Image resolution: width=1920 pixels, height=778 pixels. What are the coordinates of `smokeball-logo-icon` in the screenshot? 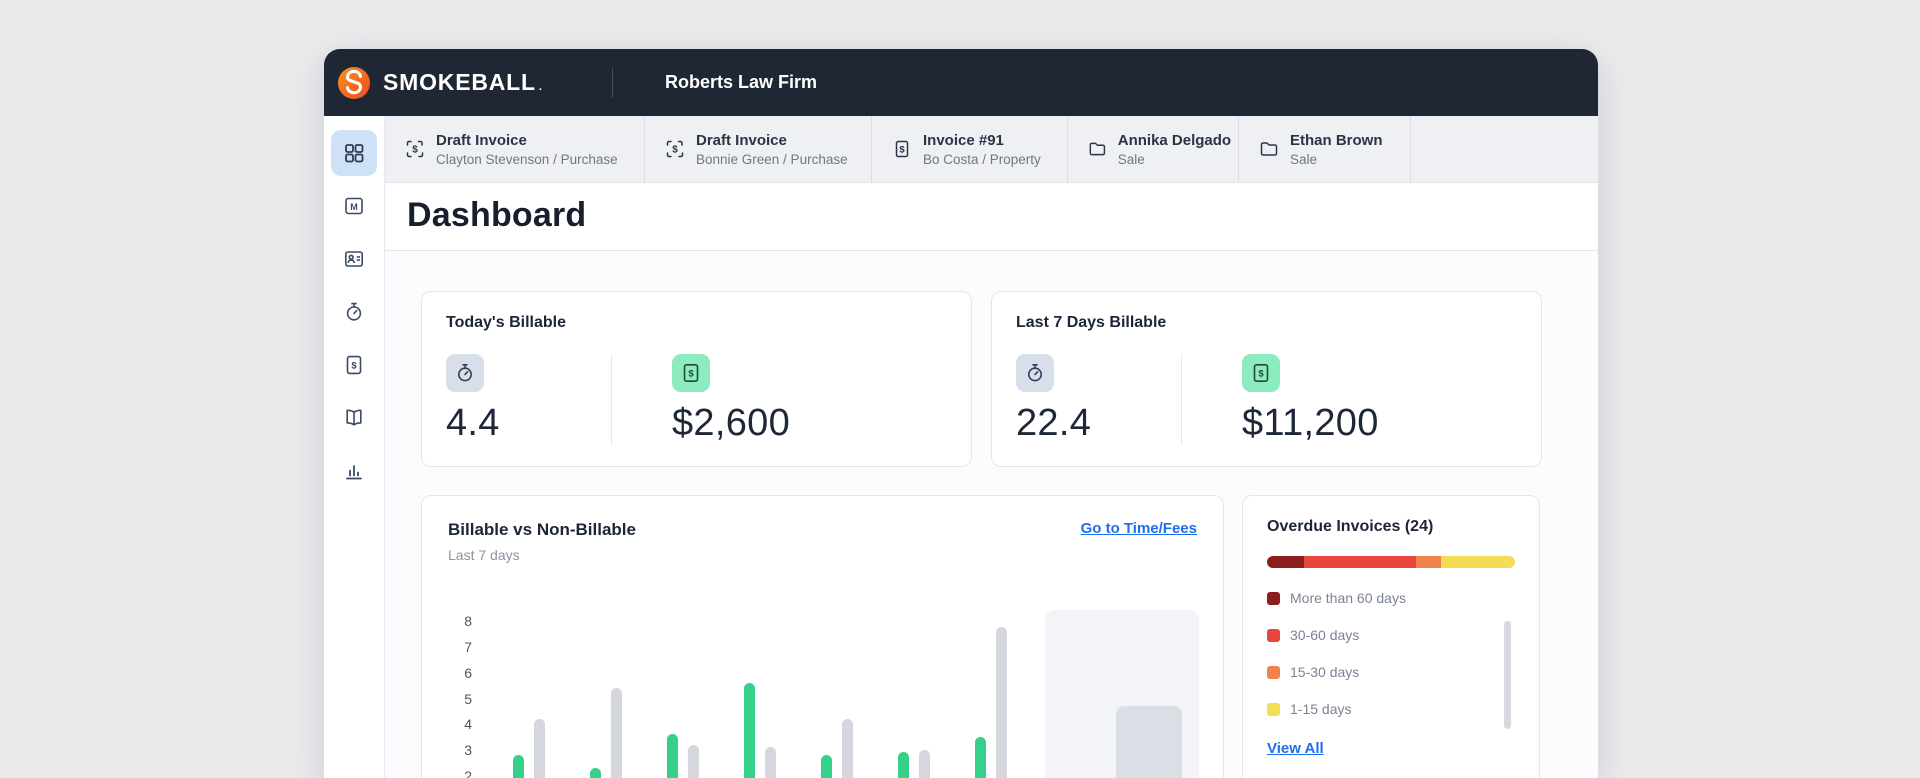 It's located at (354, 82).